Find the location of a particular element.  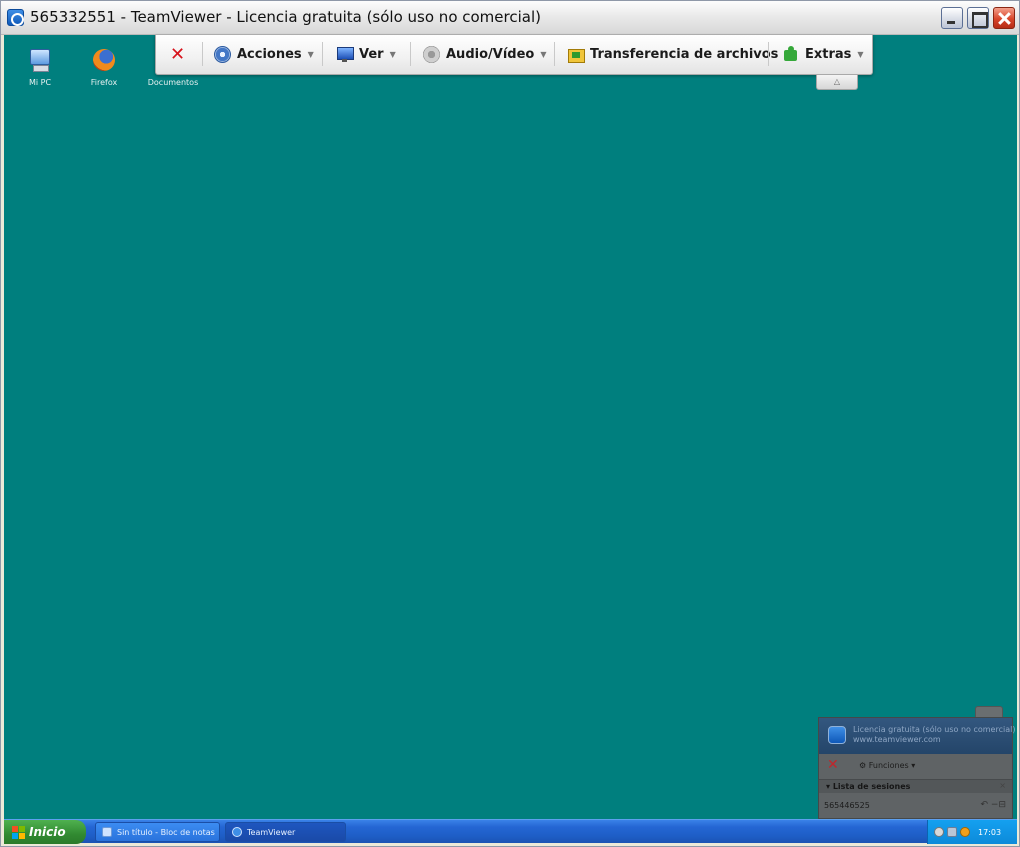

menu-label: Audio/Vídeo is located at coordinates (490, 54).